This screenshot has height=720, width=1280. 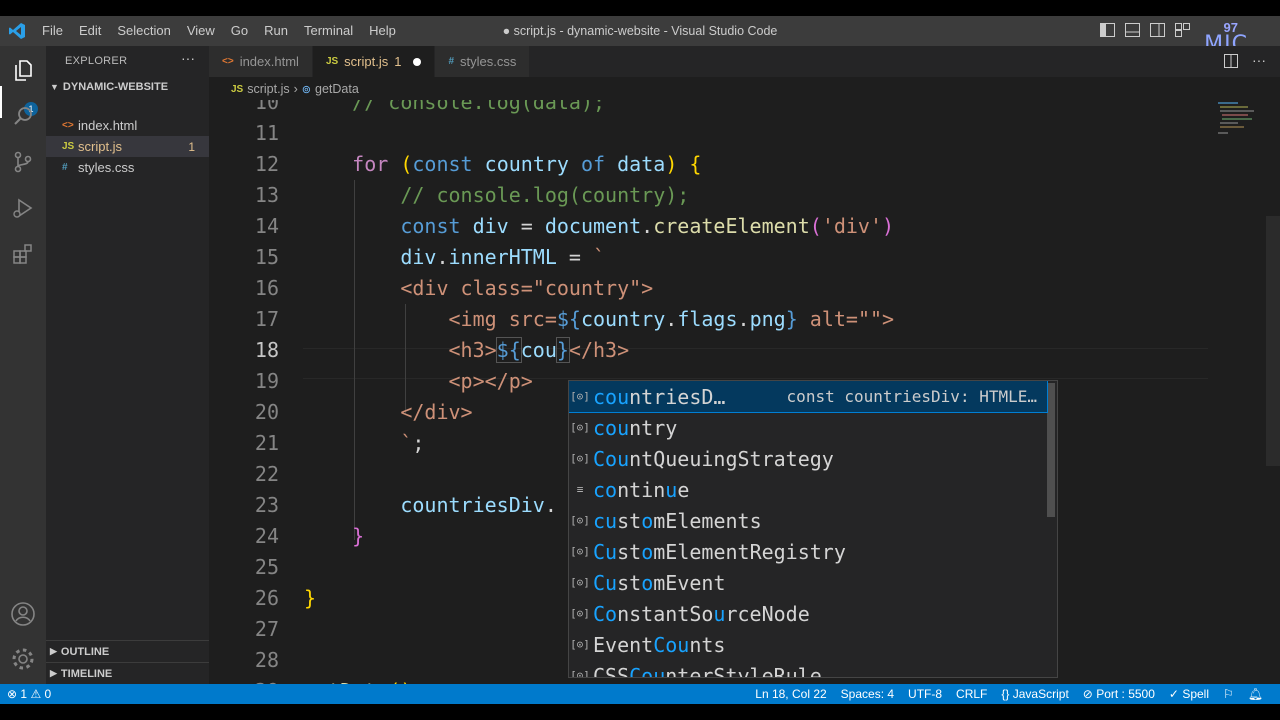 What do you see at coordinates (808, 582) in the screenshot?
I see `suggestion-item: [⊙] CustomEvent` at bounding box center [808, 582].